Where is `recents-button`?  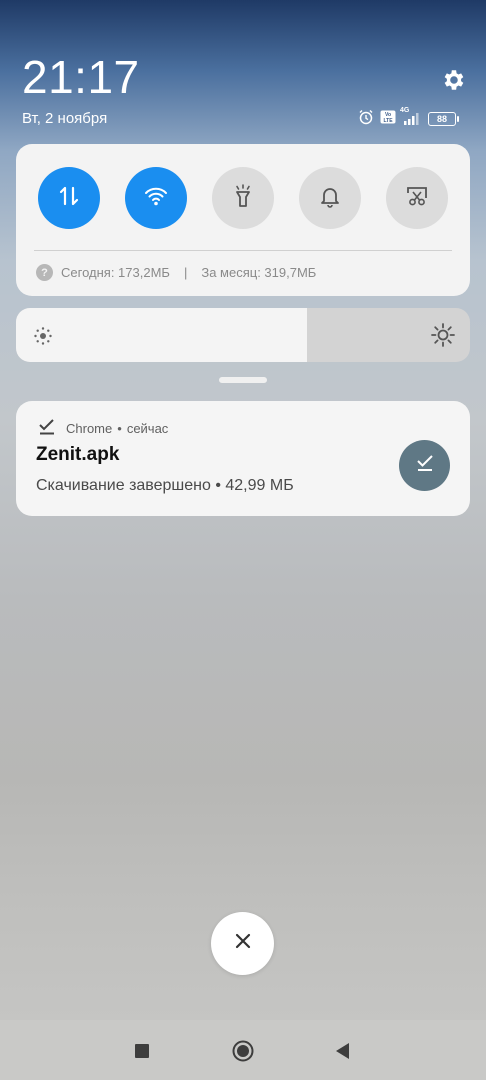 recents-button is located at coordinates (142, 1051).